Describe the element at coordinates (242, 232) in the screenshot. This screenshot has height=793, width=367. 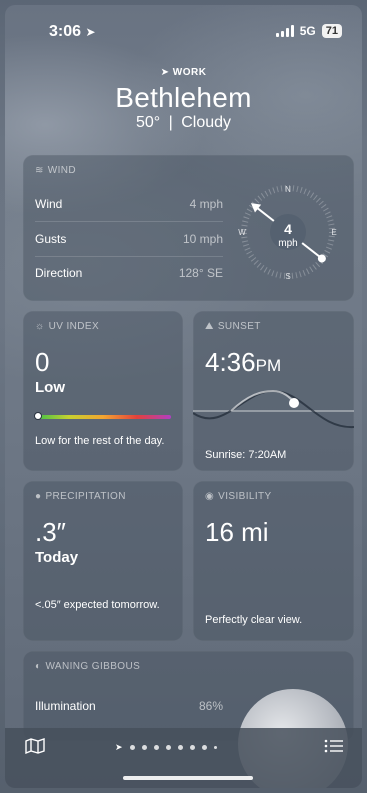
I see `compass-w: W` at that location.